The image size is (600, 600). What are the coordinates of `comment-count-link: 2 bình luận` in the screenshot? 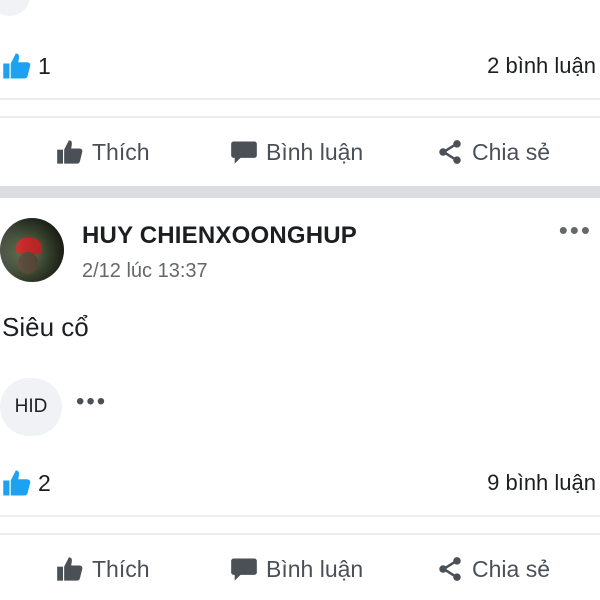 It's located at (543, 66).